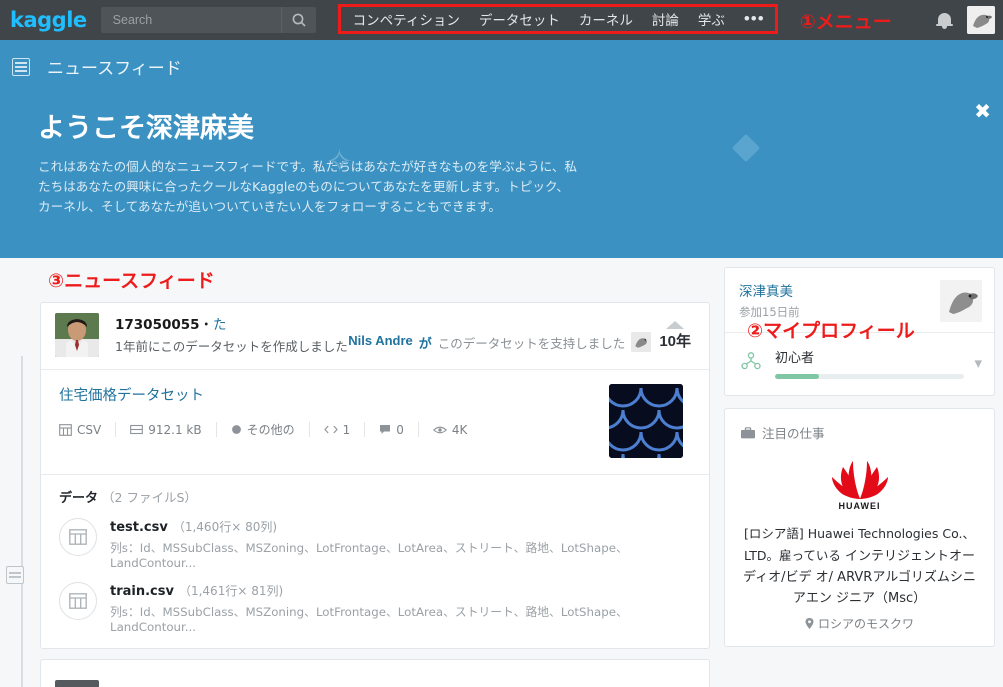  What do you see at coordinates (501, 59) in the screenshot?
I see `hero-header: ニュースフィード` at bounding box center [501, 59].